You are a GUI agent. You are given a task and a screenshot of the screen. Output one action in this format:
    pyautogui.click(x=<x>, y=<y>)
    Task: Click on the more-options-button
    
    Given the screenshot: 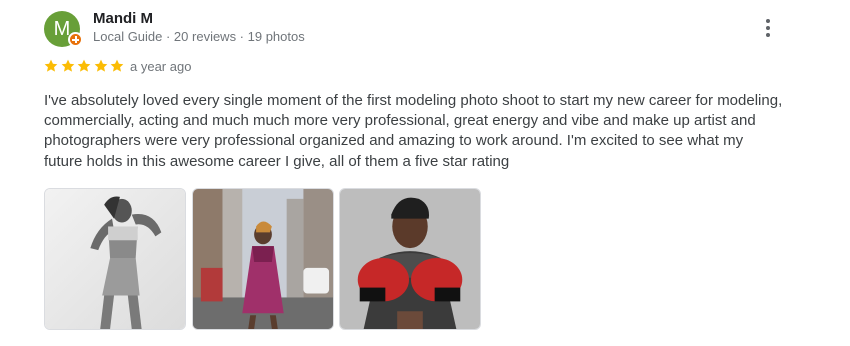 What is the action you would take?
    pyautogui.click(x=768, y=28)
    